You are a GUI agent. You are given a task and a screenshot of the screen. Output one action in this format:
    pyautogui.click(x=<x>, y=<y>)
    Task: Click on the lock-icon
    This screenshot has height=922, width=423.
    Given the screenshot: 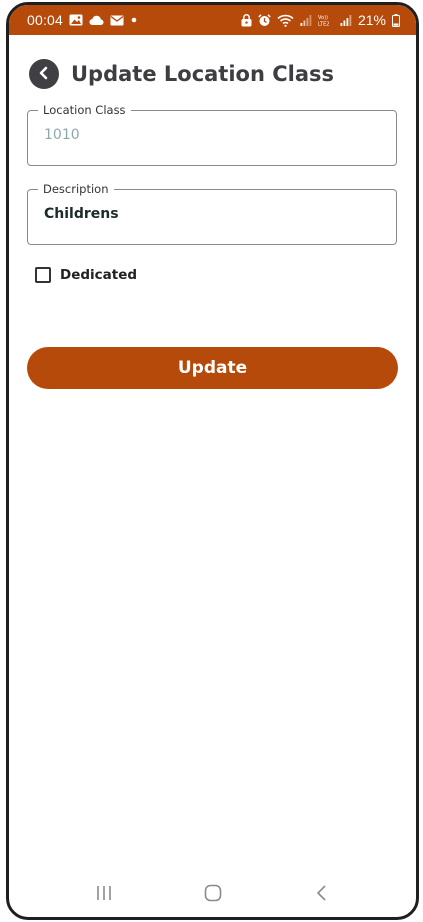 What is the action you would take?
    pyautogui.click(x=246, y=20)
    